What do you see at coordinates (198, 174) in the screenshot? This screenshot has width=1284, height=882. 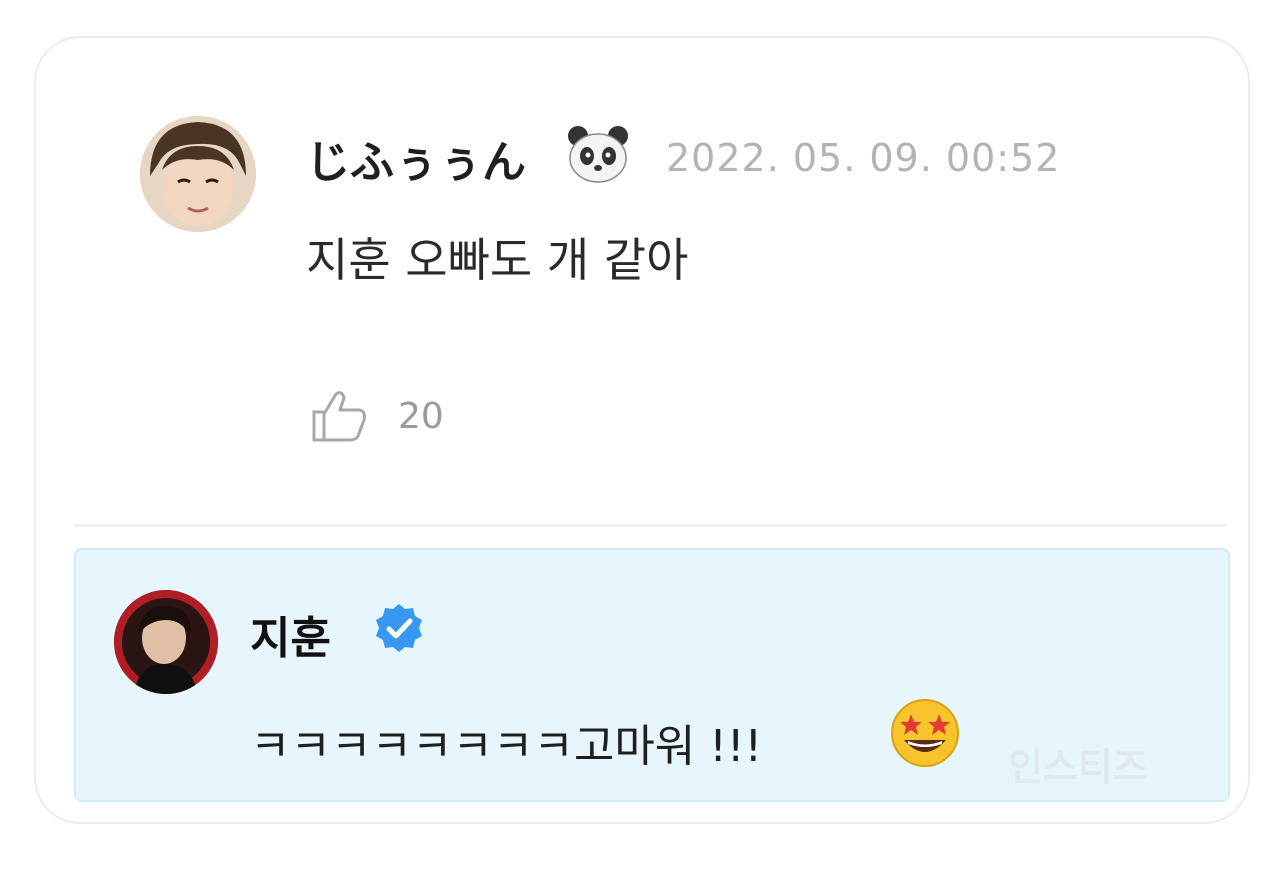 I see `commenter-avatar` at bounding box center [198, 174].